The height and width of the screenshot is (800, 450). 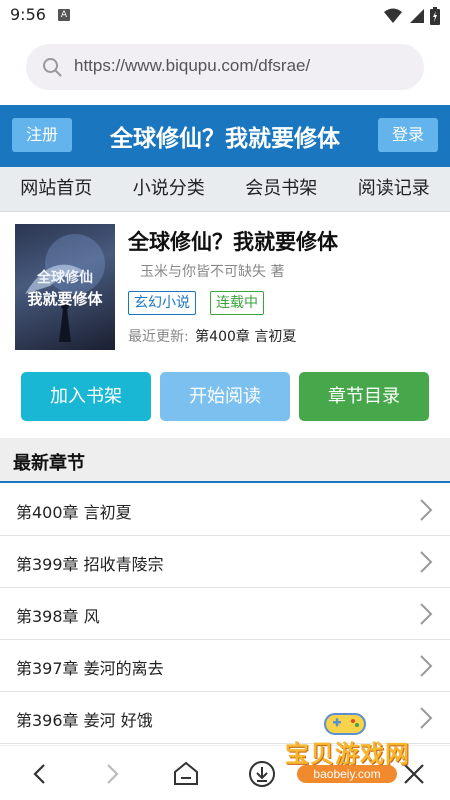 What do you see at coordinates (64, 277) in the screenshot?
I see `svg-text: 全球修仙` at bounding box center [64, 277].